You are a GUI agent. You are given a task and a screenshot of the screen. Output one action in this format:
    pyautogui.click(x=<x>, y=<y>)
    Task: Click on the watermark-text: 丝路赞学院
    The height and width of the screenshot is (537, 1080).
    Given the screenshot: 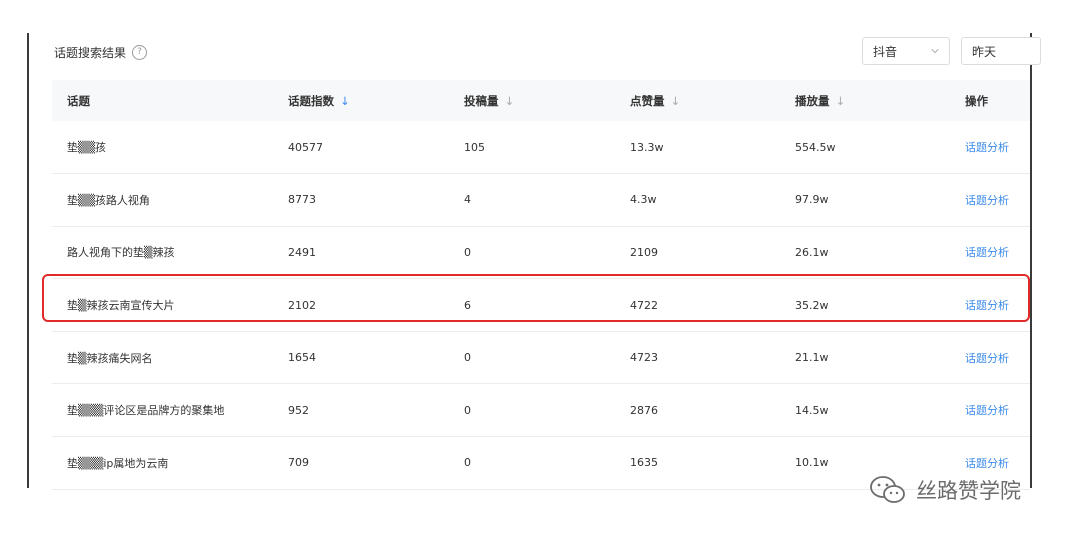 What is the action you would take?
    pyautogui.click(x=968, y=491)
    